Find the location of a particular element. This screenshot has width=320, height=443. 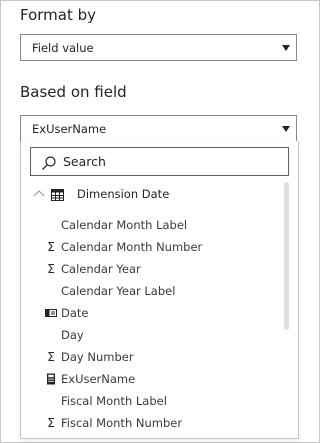

field-item: Calendar Year Label is located at coordinates (152, 292).